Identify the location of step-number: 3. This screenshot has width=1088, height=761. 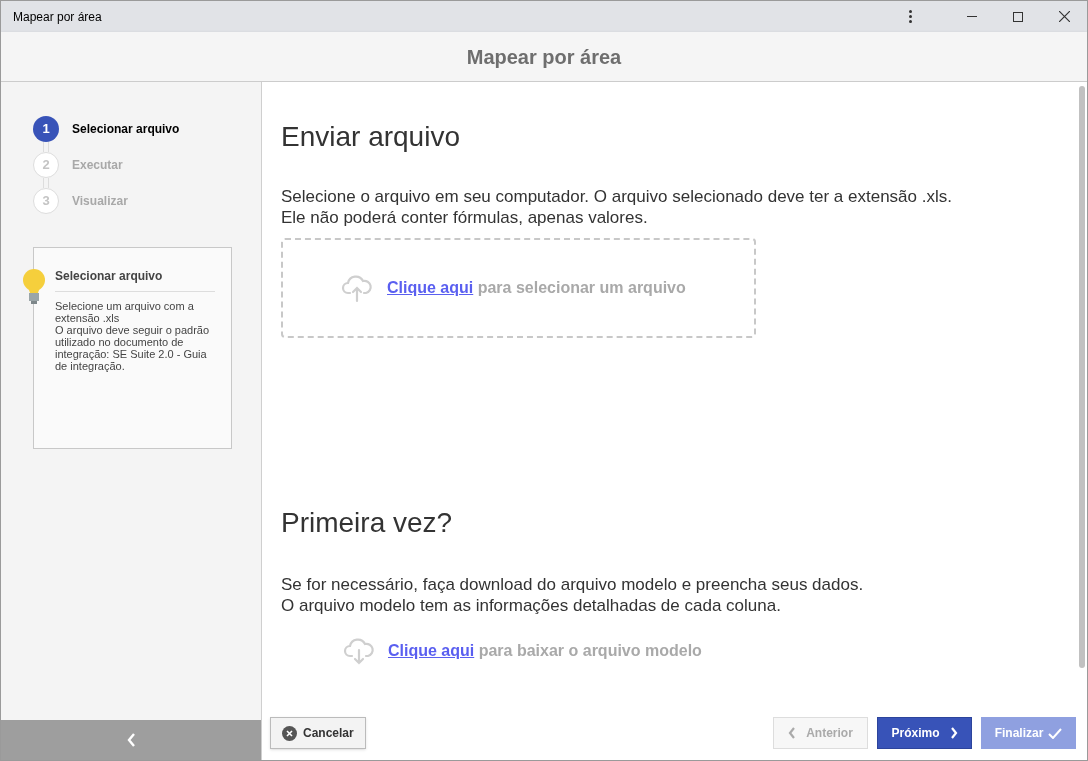
(46, 201).